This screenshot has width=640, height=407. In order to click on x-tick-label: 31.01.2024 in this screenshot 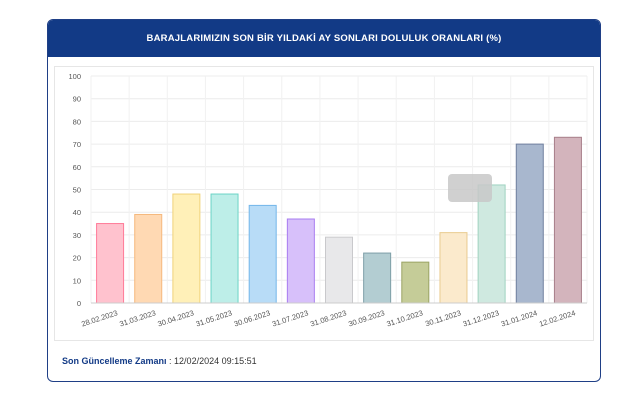, I will do `click(519, 318)`.